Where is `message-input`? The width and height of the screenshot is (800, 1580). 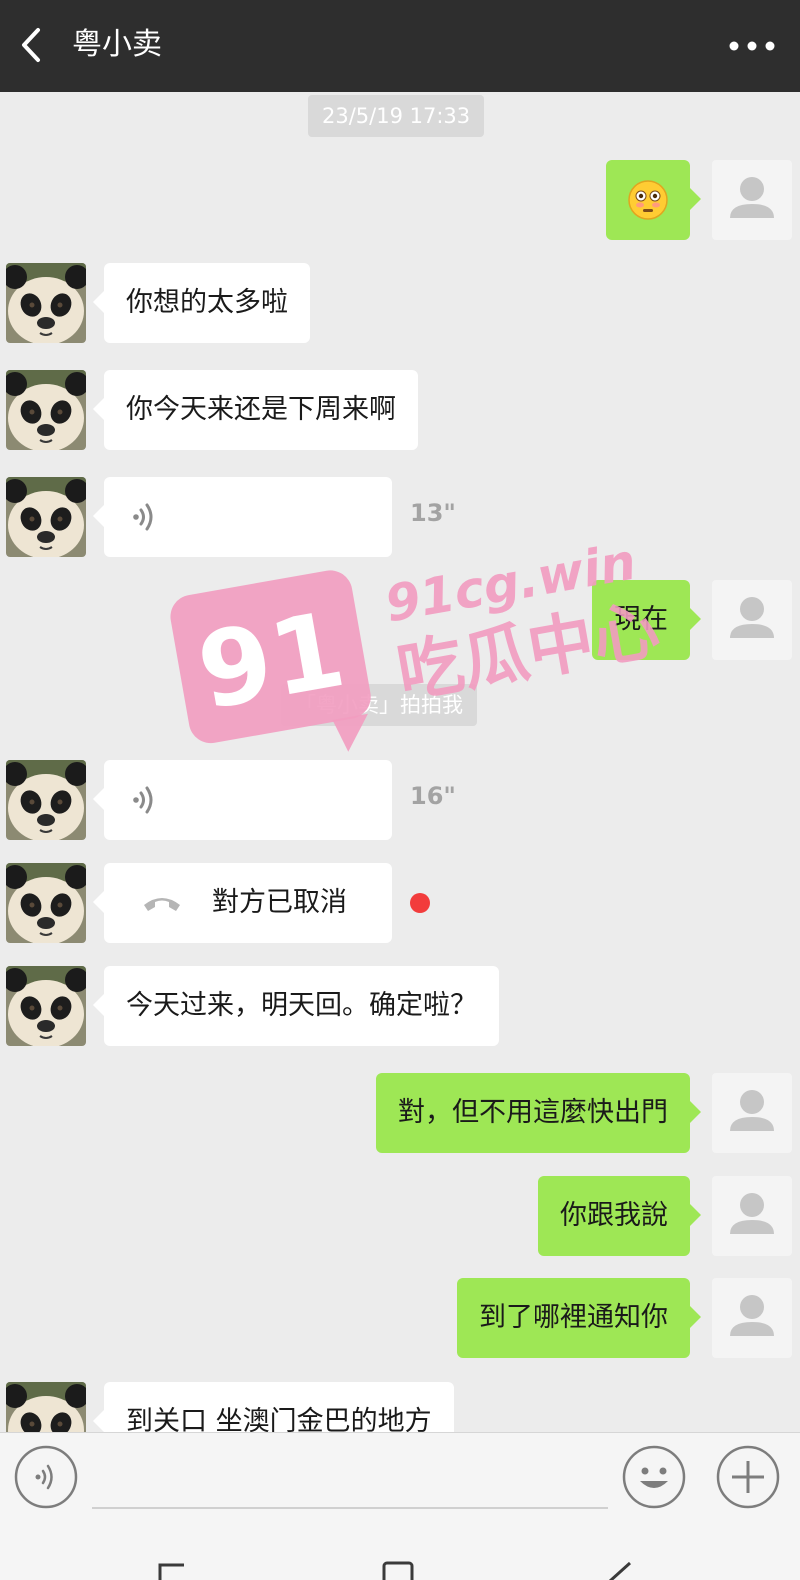 message-input is located at coordinates (350, 1479).